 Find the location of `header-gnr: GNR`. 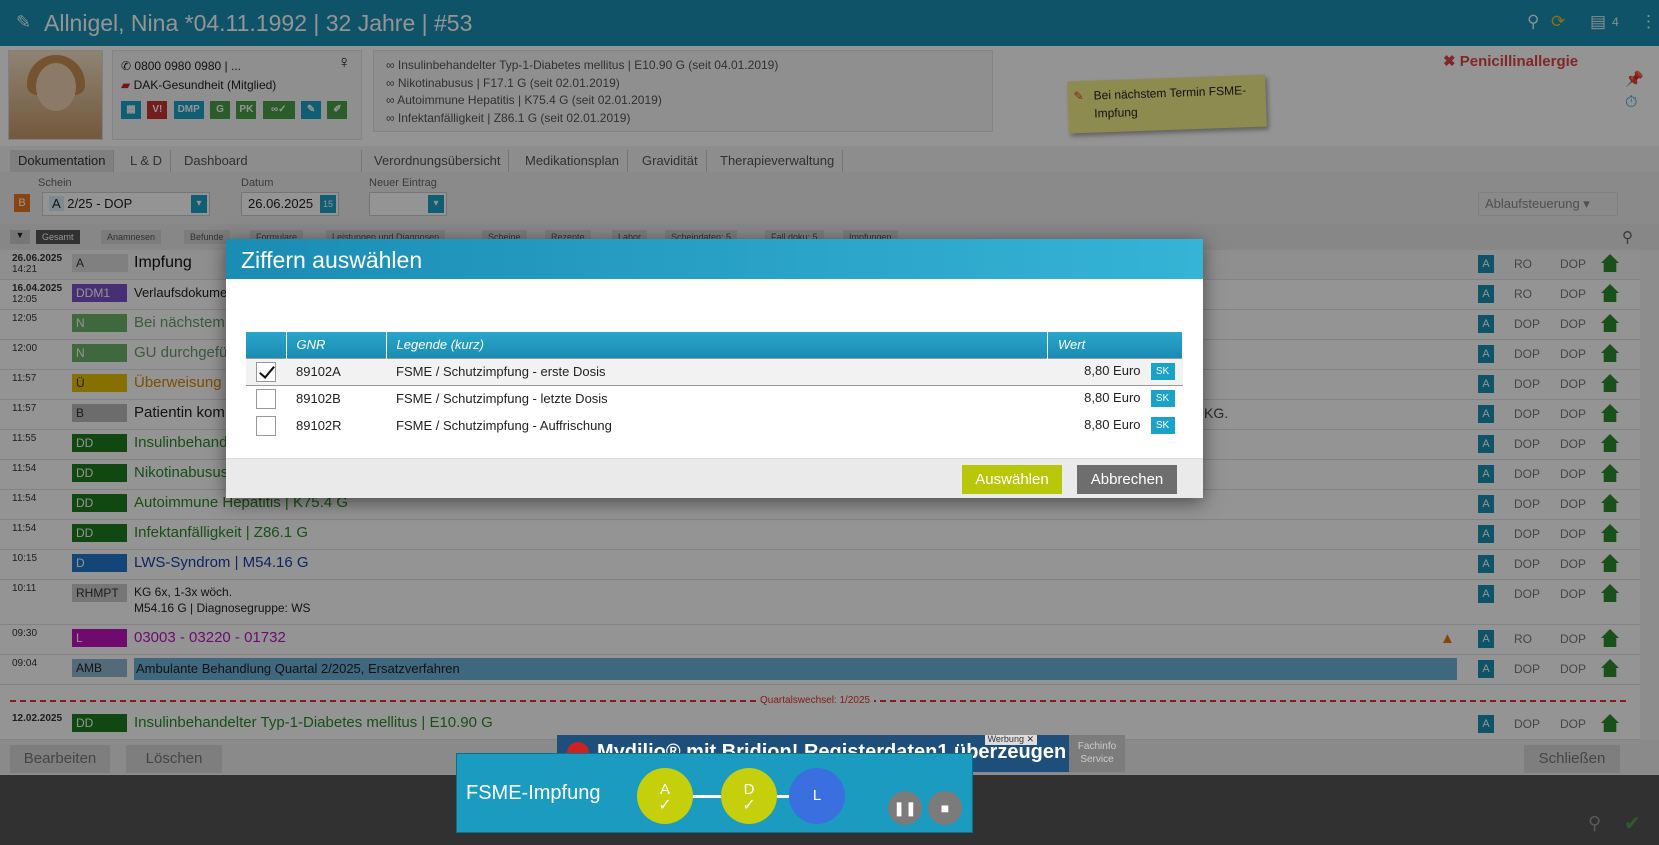

header-gnr: GNR is located at coordinates (336, 345).